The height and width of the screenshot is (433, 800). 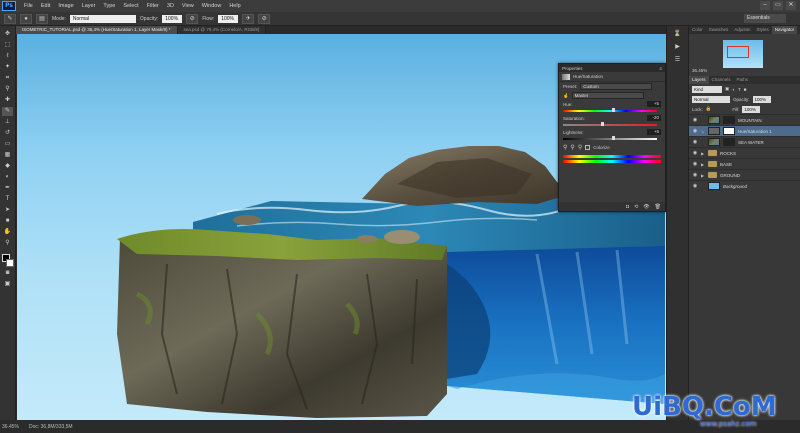 What do you see at coordinates (7, 166) in the screenshot?
I see `blur-tool-icon: ◆` at bounding box center [7, 166].